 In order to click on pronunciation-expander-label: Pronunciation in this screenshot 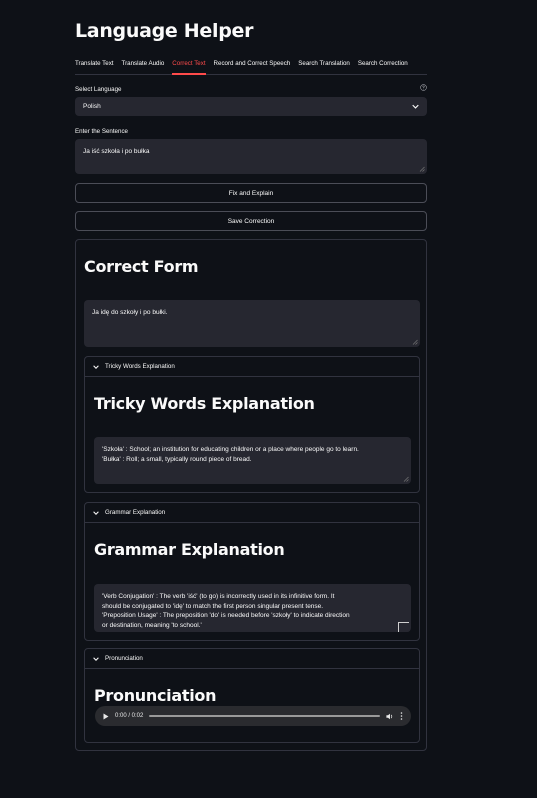, I will do `click(124, 658)`.